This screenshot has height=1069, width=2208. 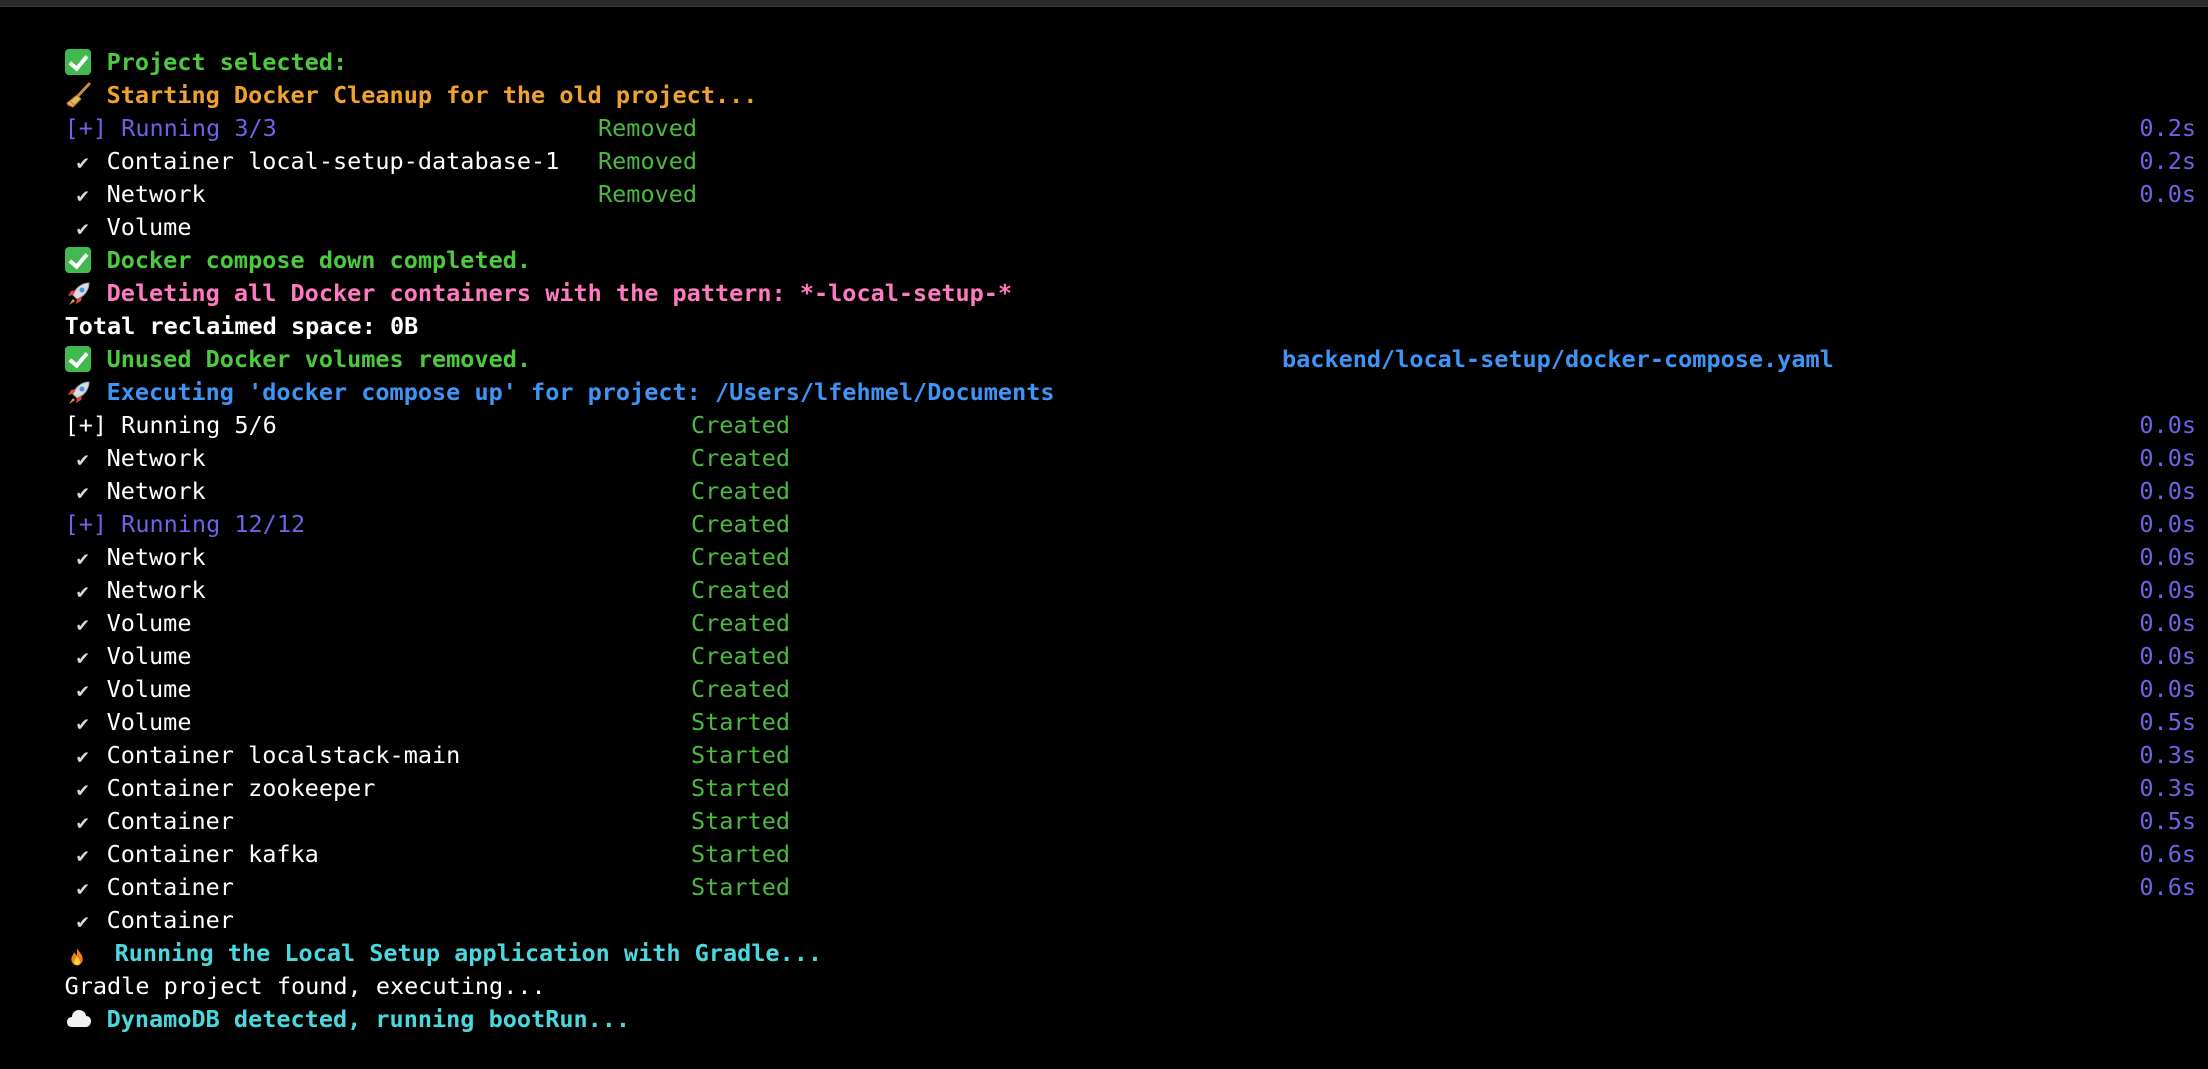 What do you see at coordinates (1558, 359) in the screenshot?
I see `compose-file-path: backend/local-setup/docker-compose.yaml` at bounding box center [1558, 359].